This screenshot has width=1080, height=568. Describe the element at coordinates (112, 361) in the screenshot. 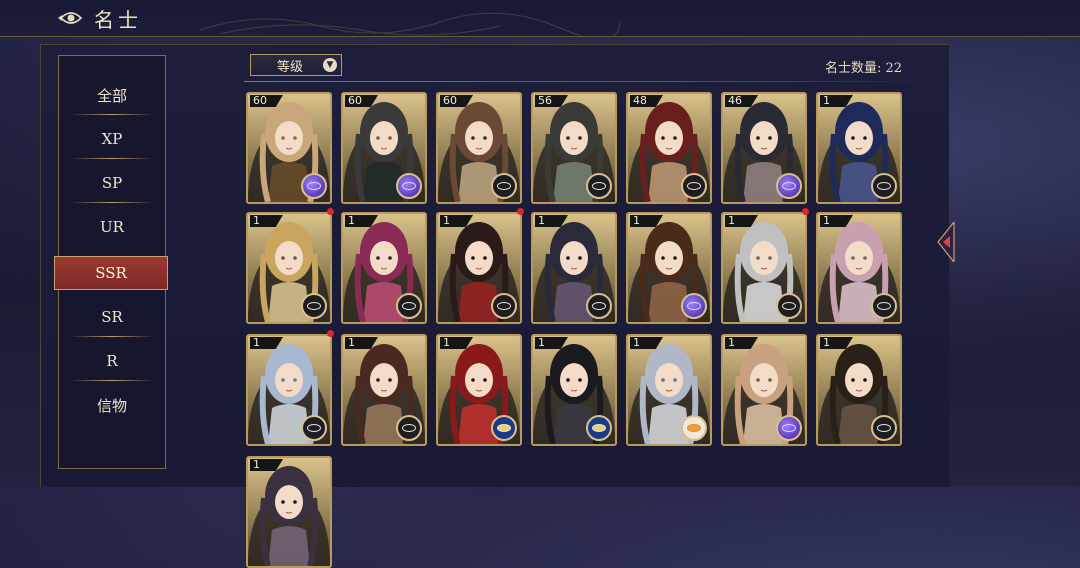

I see `sidebar-item-6: R` at that location.